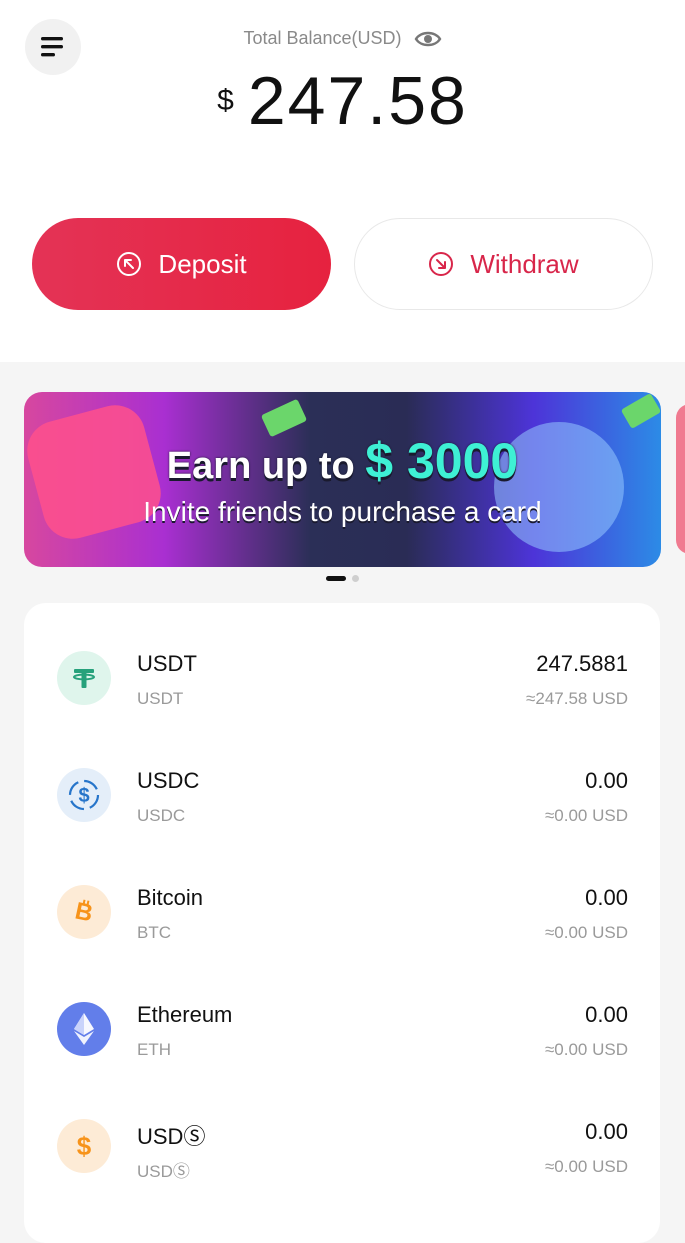 This screenshot has height=1243, width=685. What do you see at coordinates (342, 461) in the screenshot?
I see `banner-title: Earn up to $ 3000` at bounding box center [342, 461].